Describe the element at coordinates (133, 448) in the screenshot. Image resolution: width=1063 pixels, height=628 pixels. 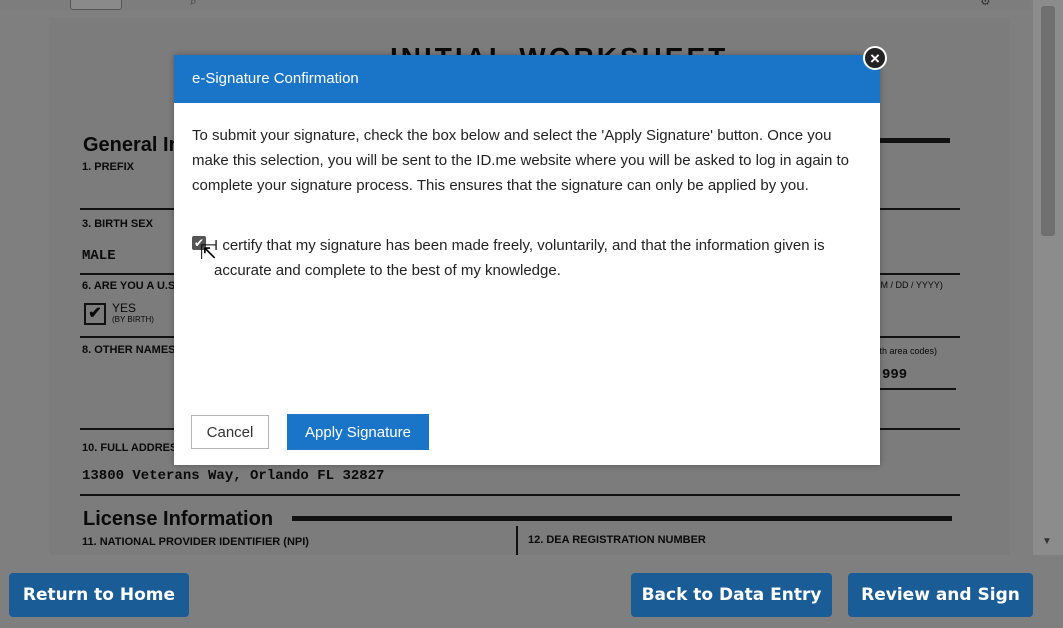
I see `address-label: 10. FULL ADDRESS` at that location.